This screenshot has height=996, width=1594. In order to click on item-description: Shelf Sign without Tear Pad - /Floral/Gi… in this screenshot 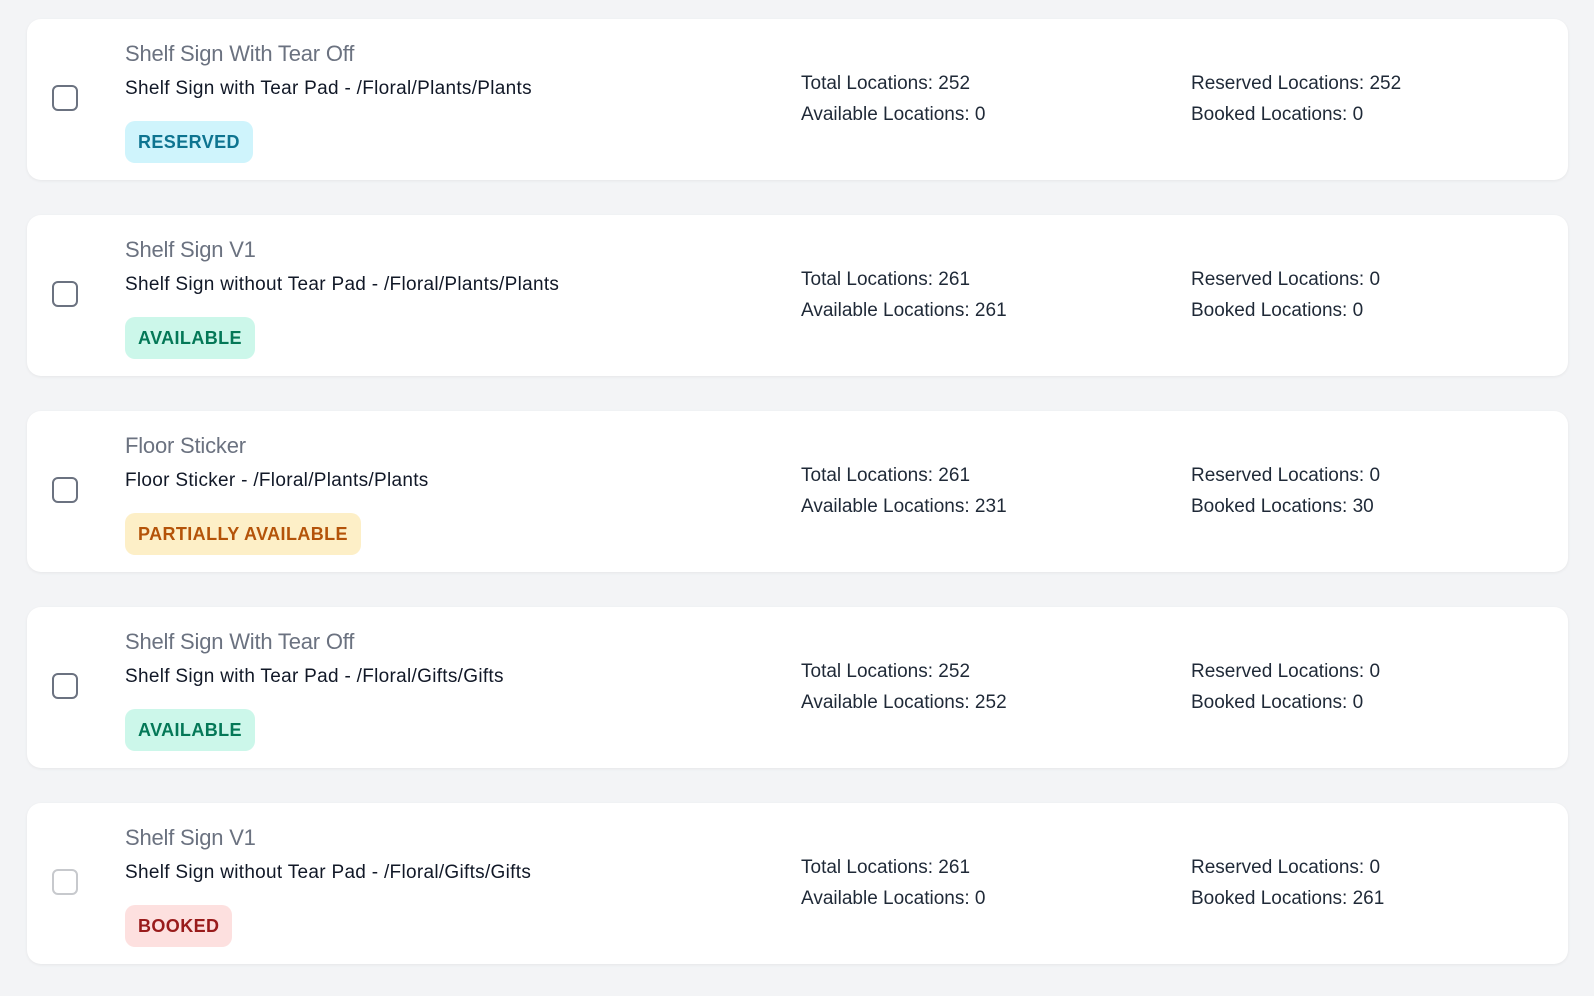, I will do `click(328, 872)`.